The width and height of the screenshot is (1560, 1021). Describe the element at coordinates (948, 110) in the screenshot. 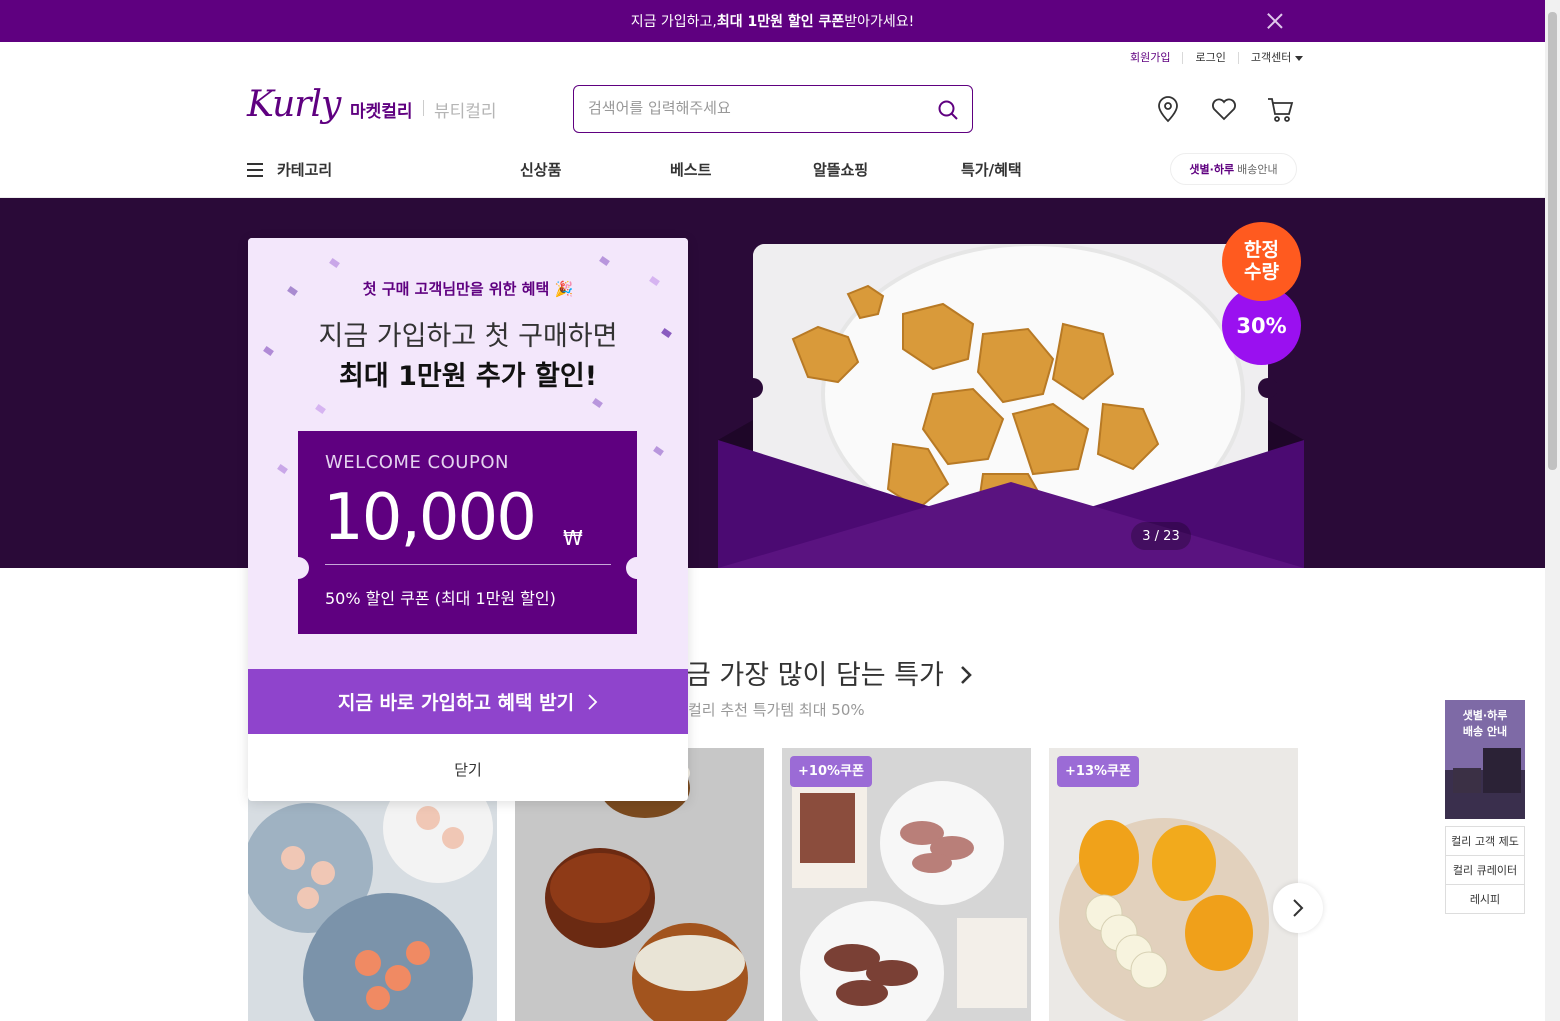

I see `search-icon` at that location.